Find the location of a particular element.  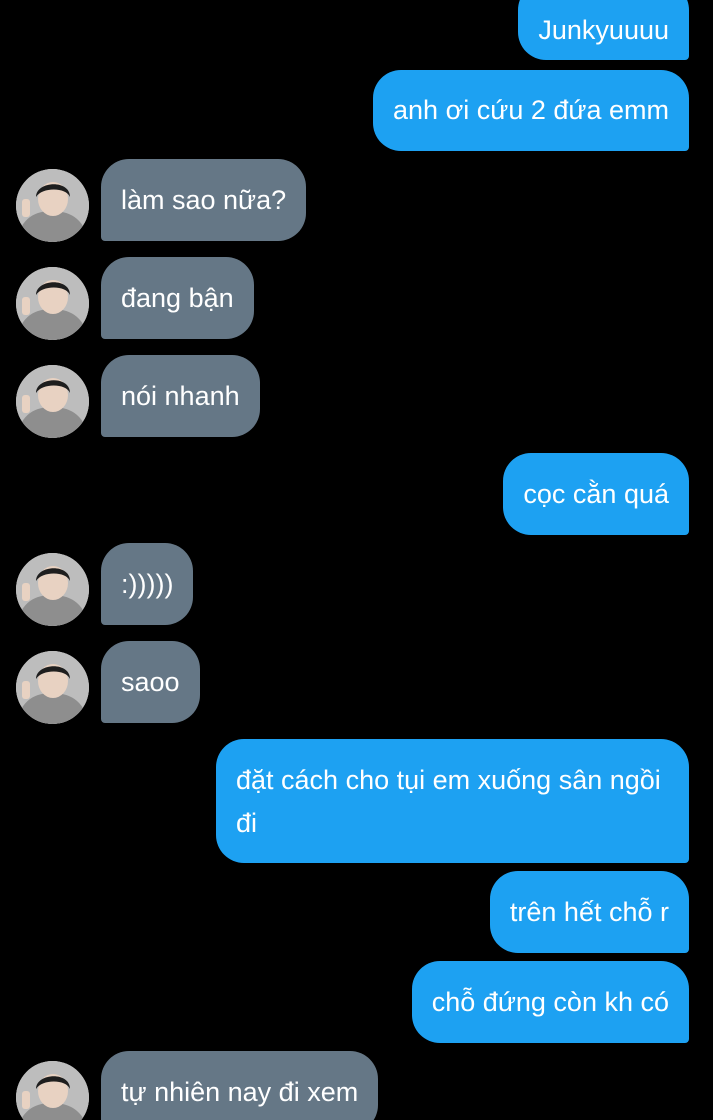

message-text: :))))) is located at coordinates (147, 583).